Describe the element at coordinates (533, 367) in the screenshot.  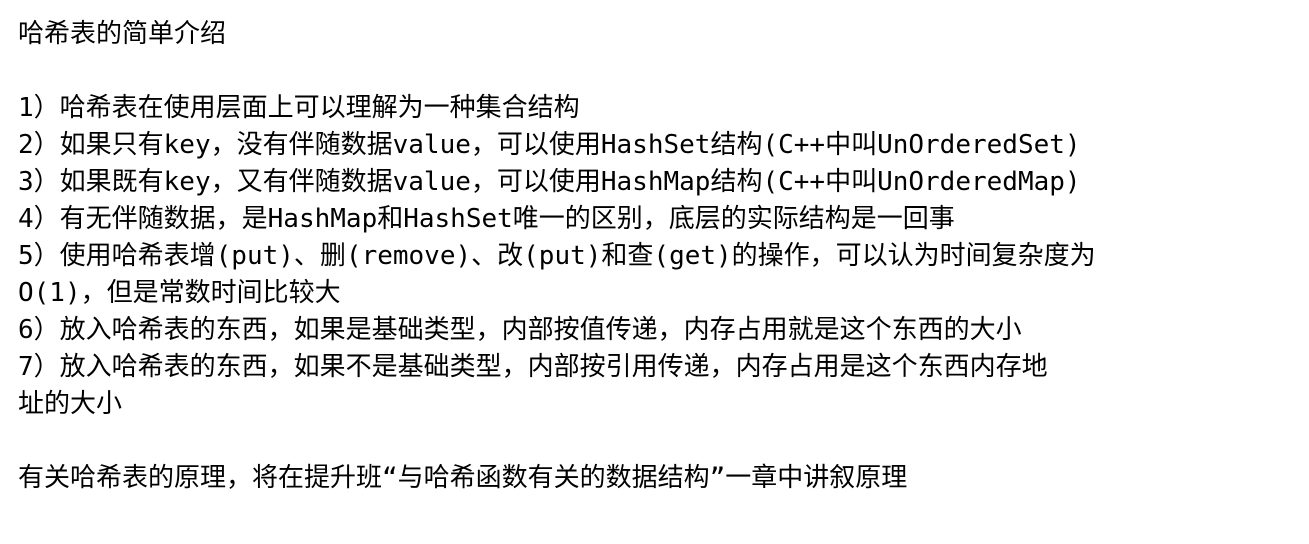
I see `list-item-7: 7）放入哈希表的东西，如果不是基础类型，内部按引用传递，内存占用是这个东西内存地` at that location.